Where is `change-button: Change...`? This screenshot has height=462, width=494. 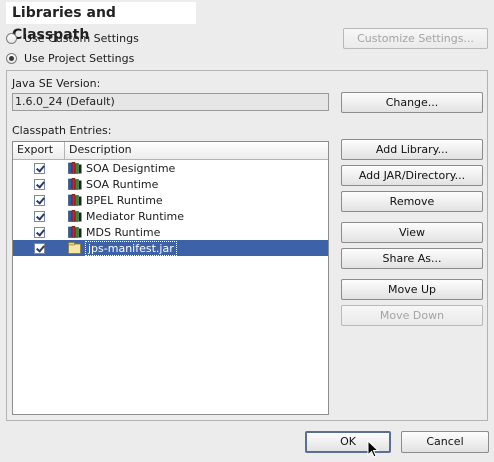
change-button: Change... is located at coordinates (412, 102).